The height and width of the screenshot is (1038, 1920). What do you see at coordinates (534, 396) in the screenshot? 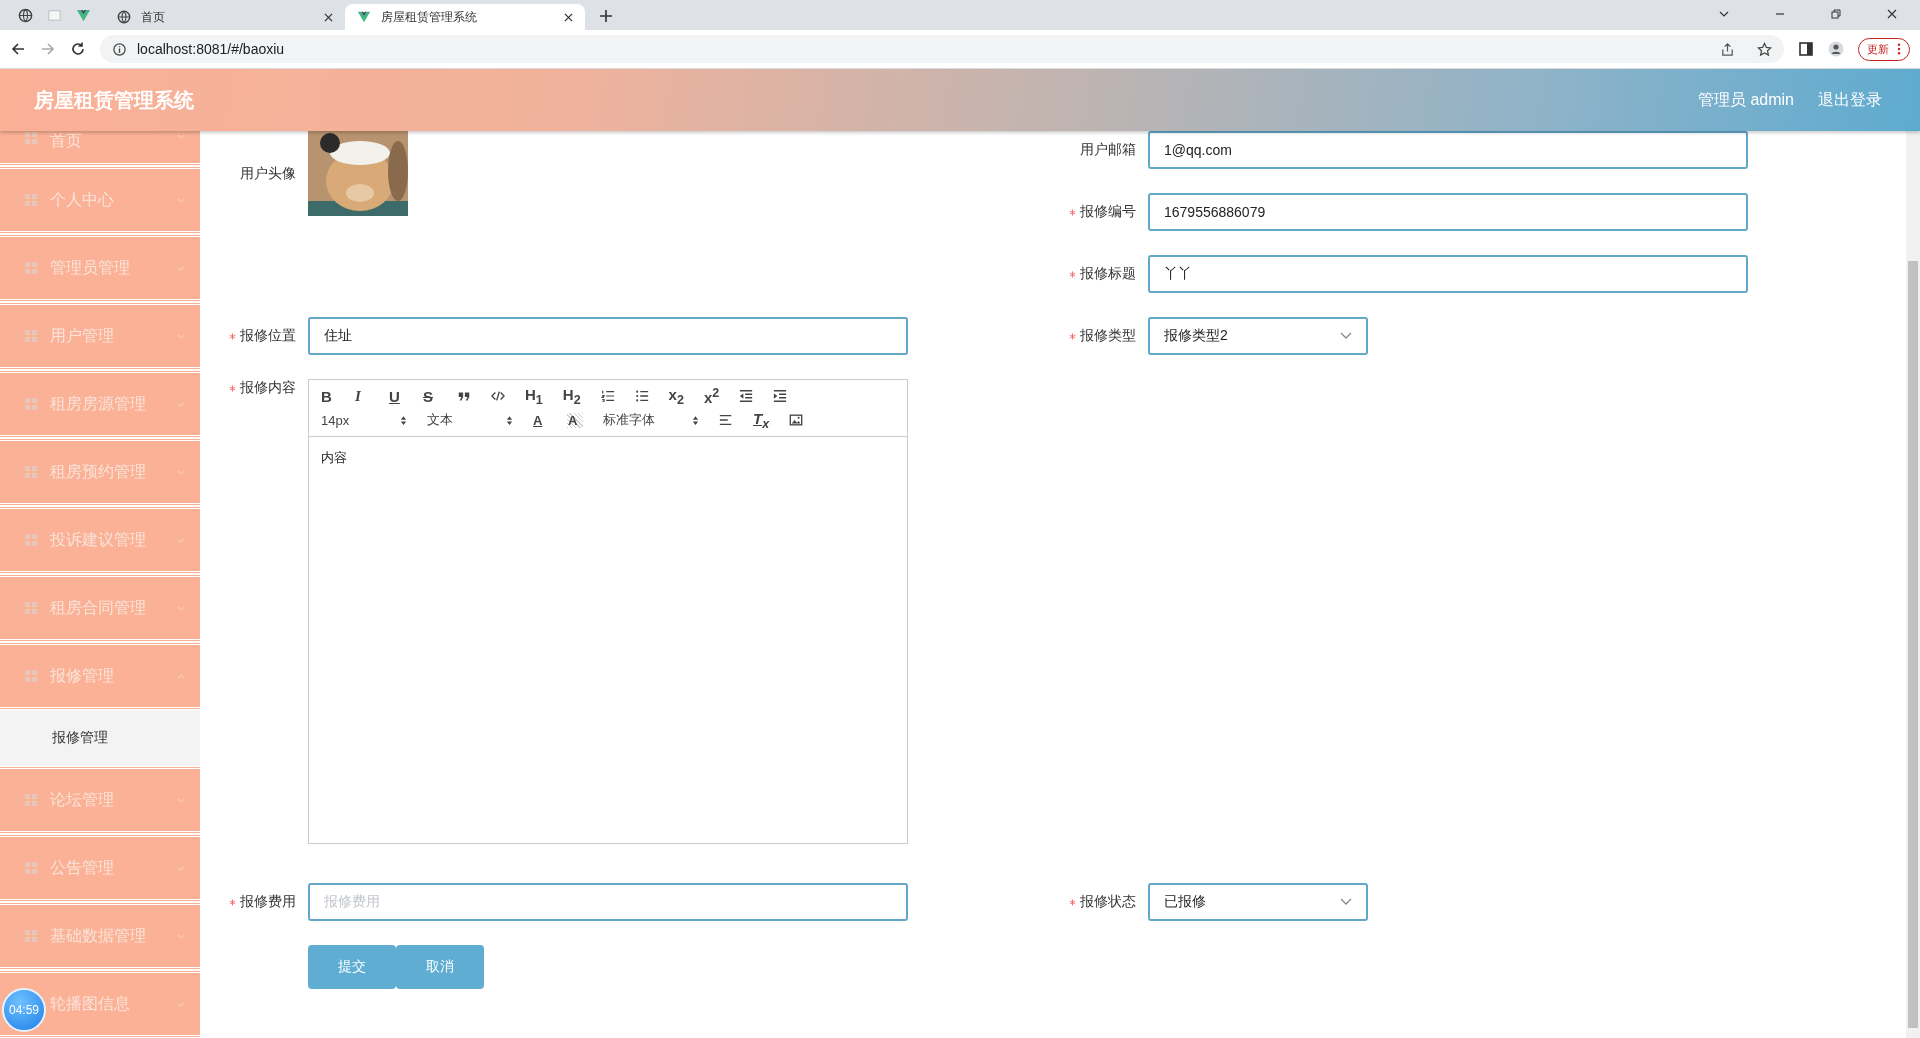
I see `toolbar-button: H$_{1}$` at bounding box center [534, 396].